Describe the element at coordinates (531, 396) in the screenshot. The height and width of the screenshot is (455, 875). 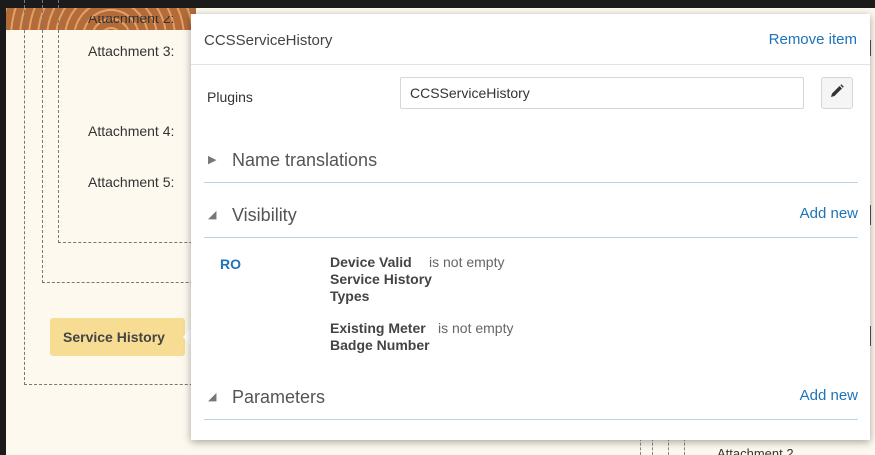
I see `section-parameters: ◢ Parameters Add new` at that location.